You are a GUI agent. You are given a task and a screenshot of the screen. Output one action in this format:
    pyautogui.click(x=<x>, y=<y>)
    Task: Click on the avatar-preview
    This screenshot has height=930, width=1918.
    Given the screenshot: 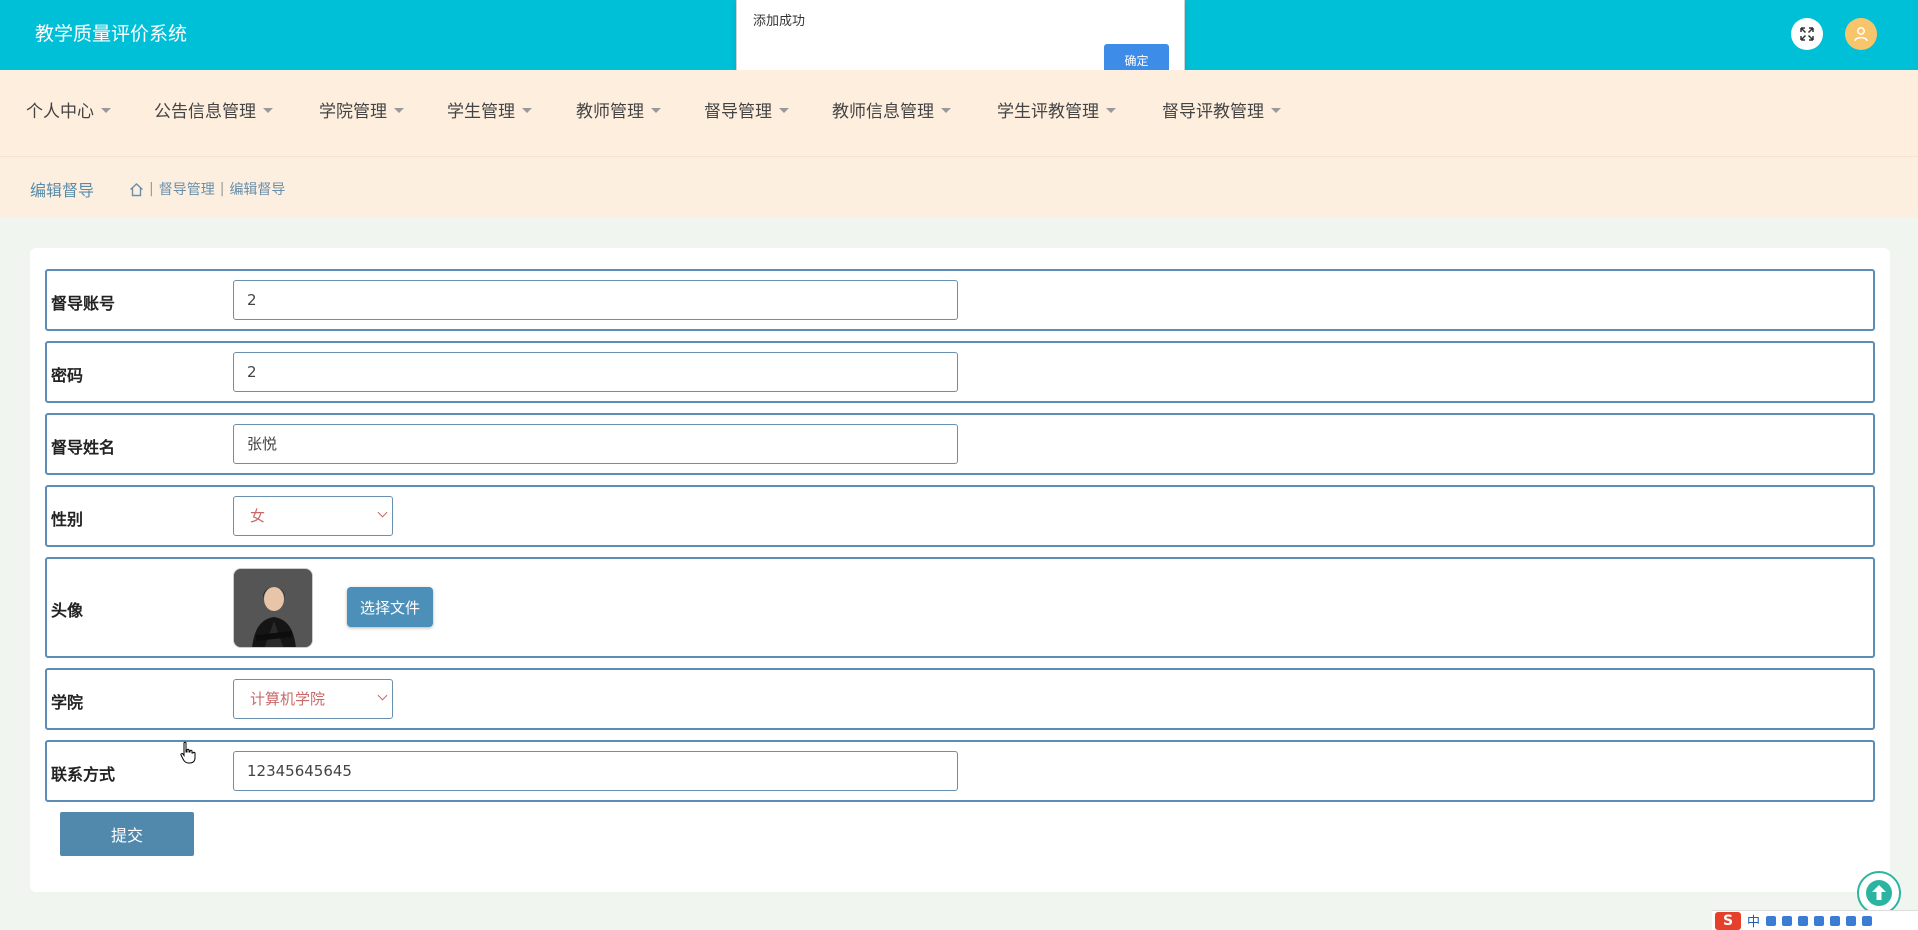 What is the action you would take?
    pyautogui.click(x=273, y=608)
    